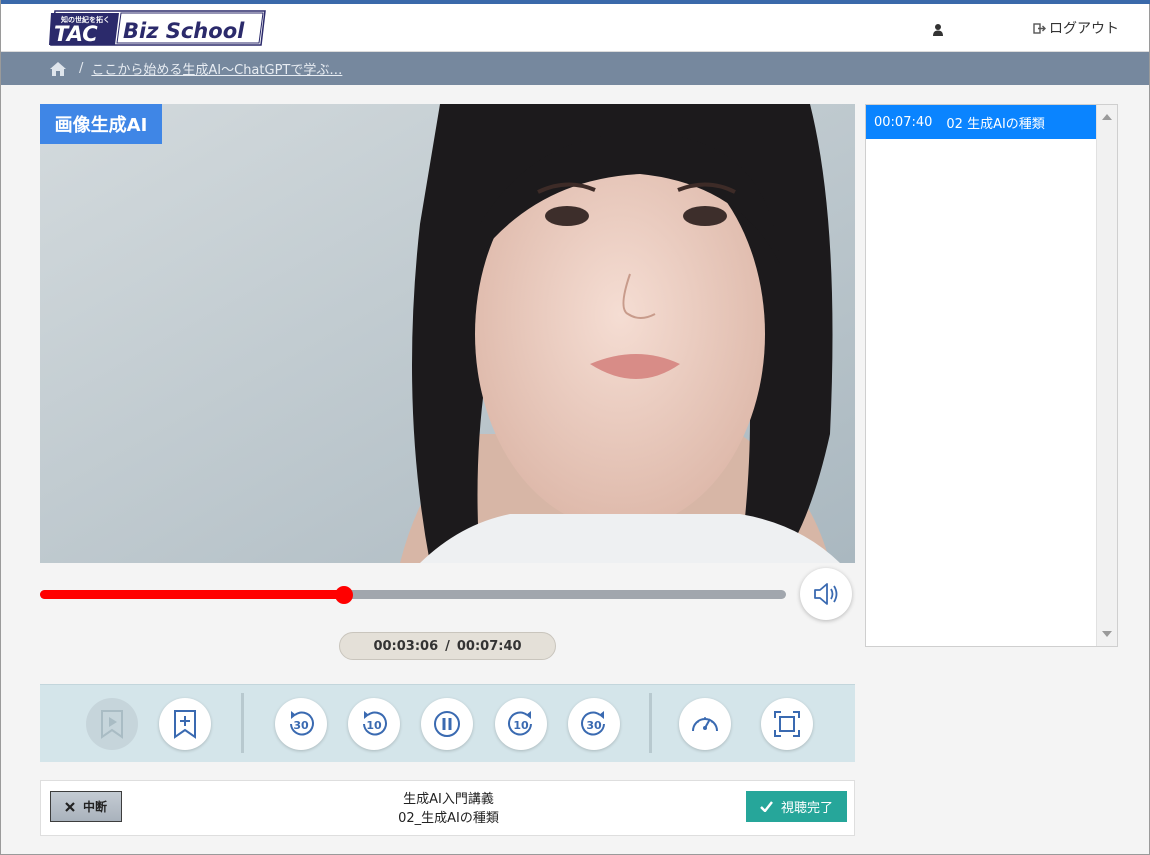  I want to click on speed-button, so click(705, 724).